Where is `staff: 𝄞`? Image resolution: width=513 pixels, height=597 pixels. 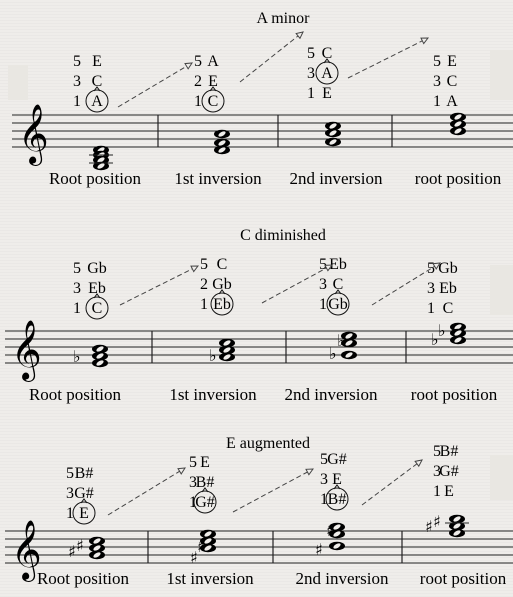 staff: 𝄞 is located at coordinates (262, 135).